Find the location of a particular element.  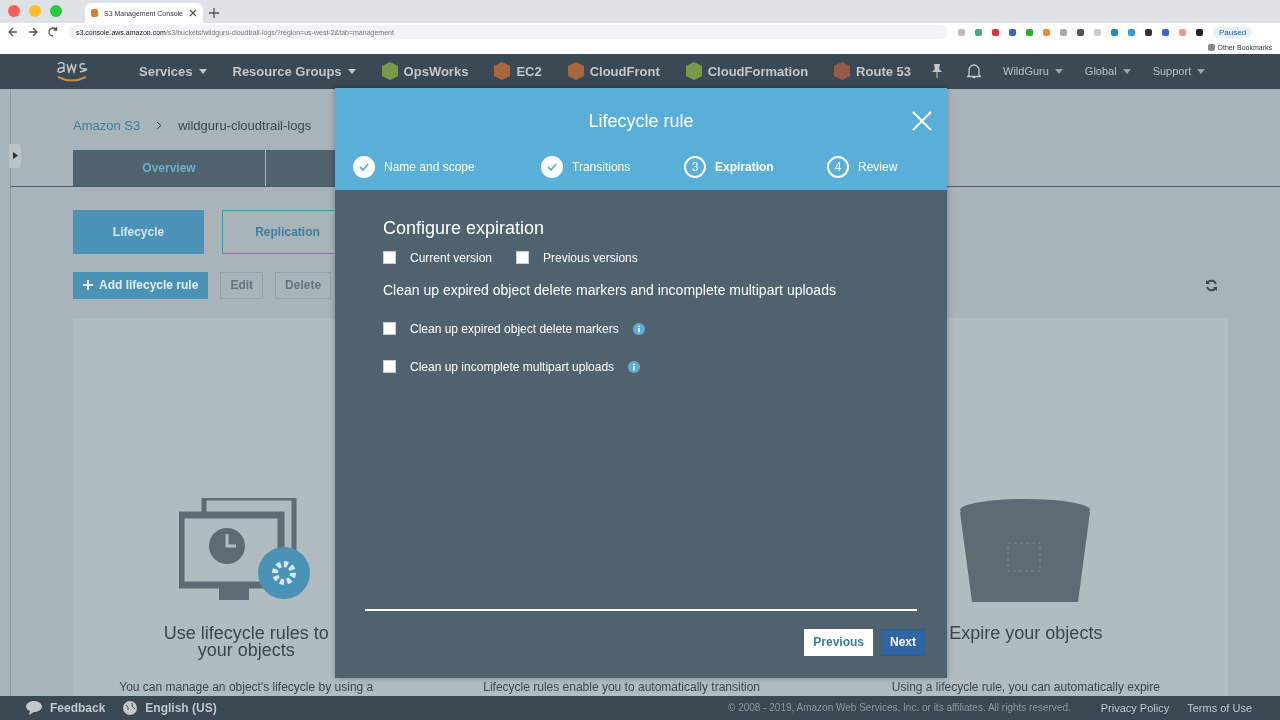

service-shortcut: CloudFormation is located at coordinates (747, 71).